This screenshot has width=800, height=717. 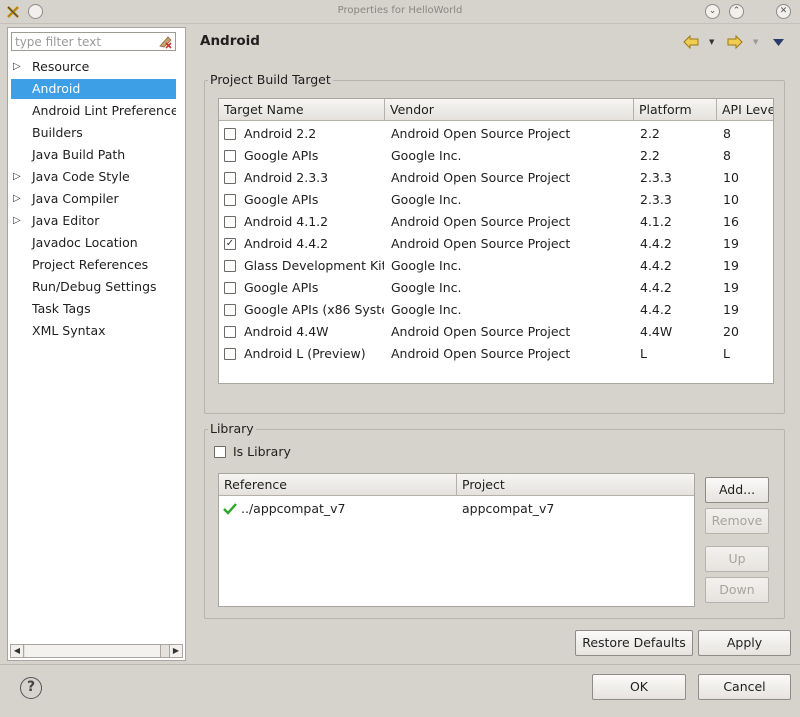 I want to click on scroll-left-icon: ◀, so click(x=17, y=651).